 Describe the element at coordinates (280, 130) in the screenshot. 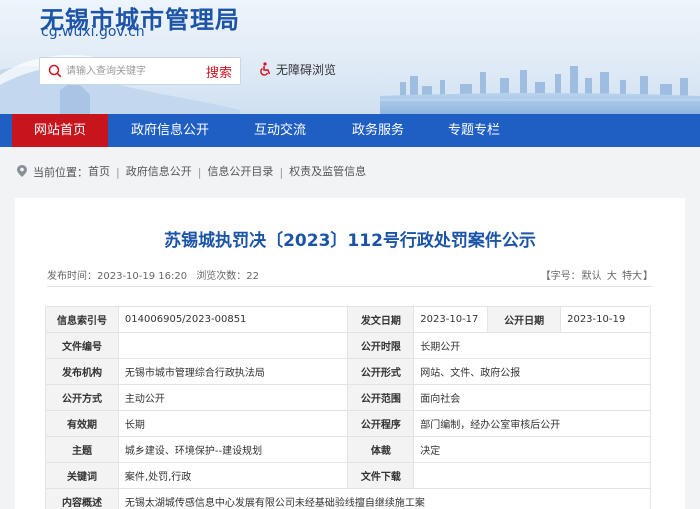

I see `nav-interaction: 互动交流` at that location.